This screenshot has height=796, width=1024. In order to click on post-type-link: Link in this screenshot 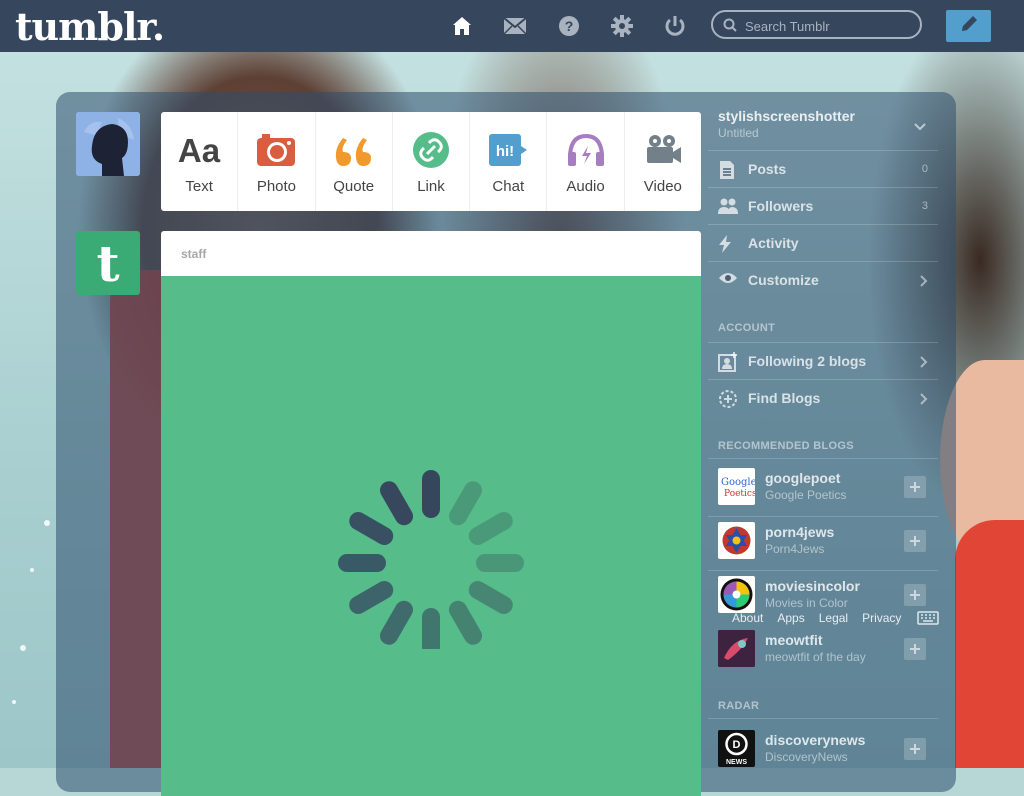, I will do `click(432, 161)`.